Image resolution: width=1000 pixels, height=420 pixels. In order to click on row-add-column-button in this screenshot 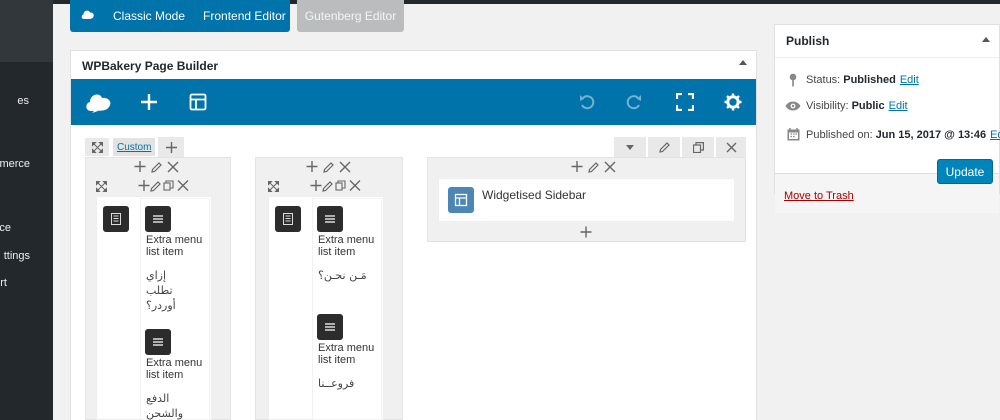, I will do `click(171, 147)`.